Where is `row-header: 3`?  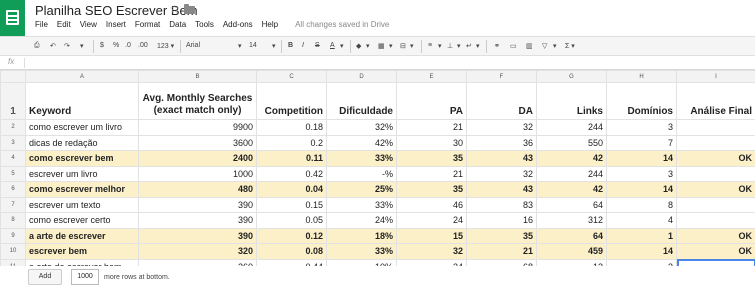 row-header: 3 is located at coordinates (13, 142).